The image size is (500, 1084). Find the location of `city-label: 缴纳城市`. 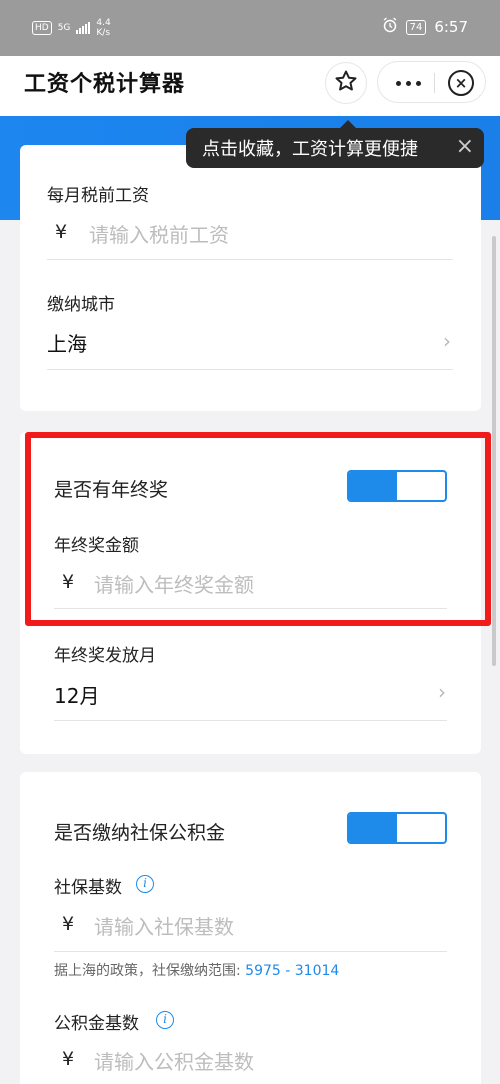

city-label: 缴纳城市 is located at coordinates (81, 305).